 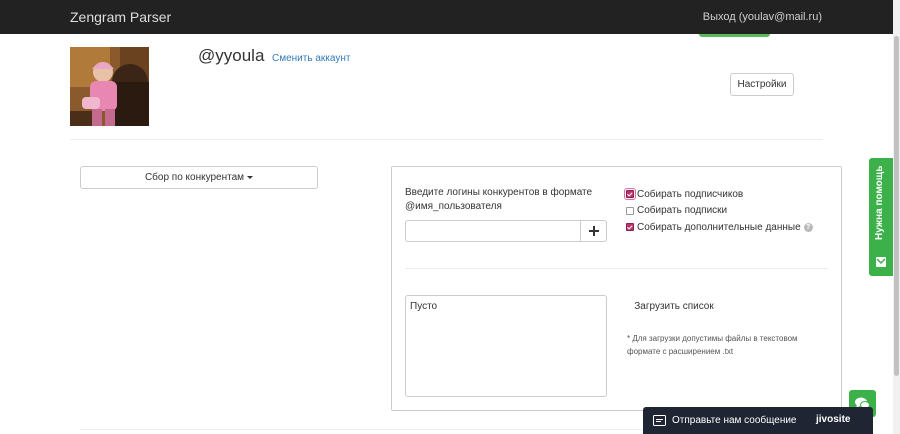 I want to click on top-navbar: Zengram Parser Выход (youlav@mail.ru), so click(x=446, y=17).